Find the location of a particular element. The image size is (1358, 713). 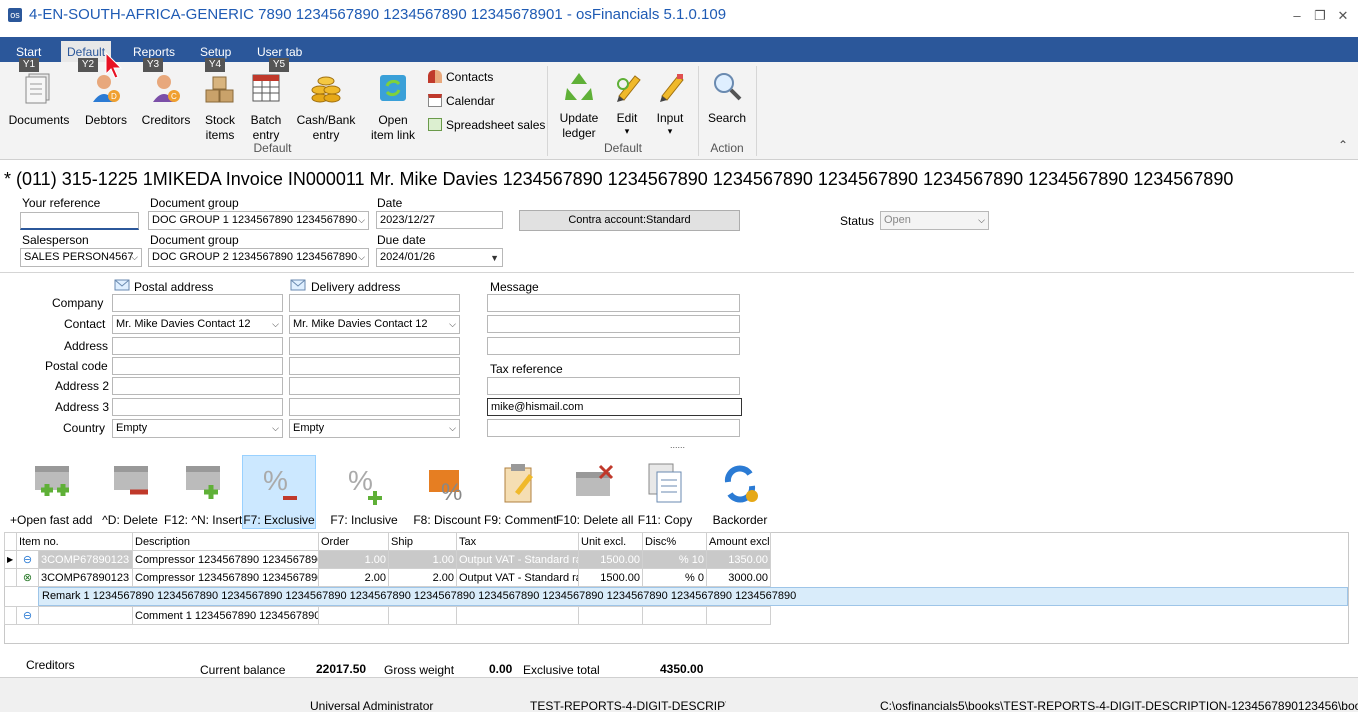

your-reference-input is located at coordinates (79, 221).